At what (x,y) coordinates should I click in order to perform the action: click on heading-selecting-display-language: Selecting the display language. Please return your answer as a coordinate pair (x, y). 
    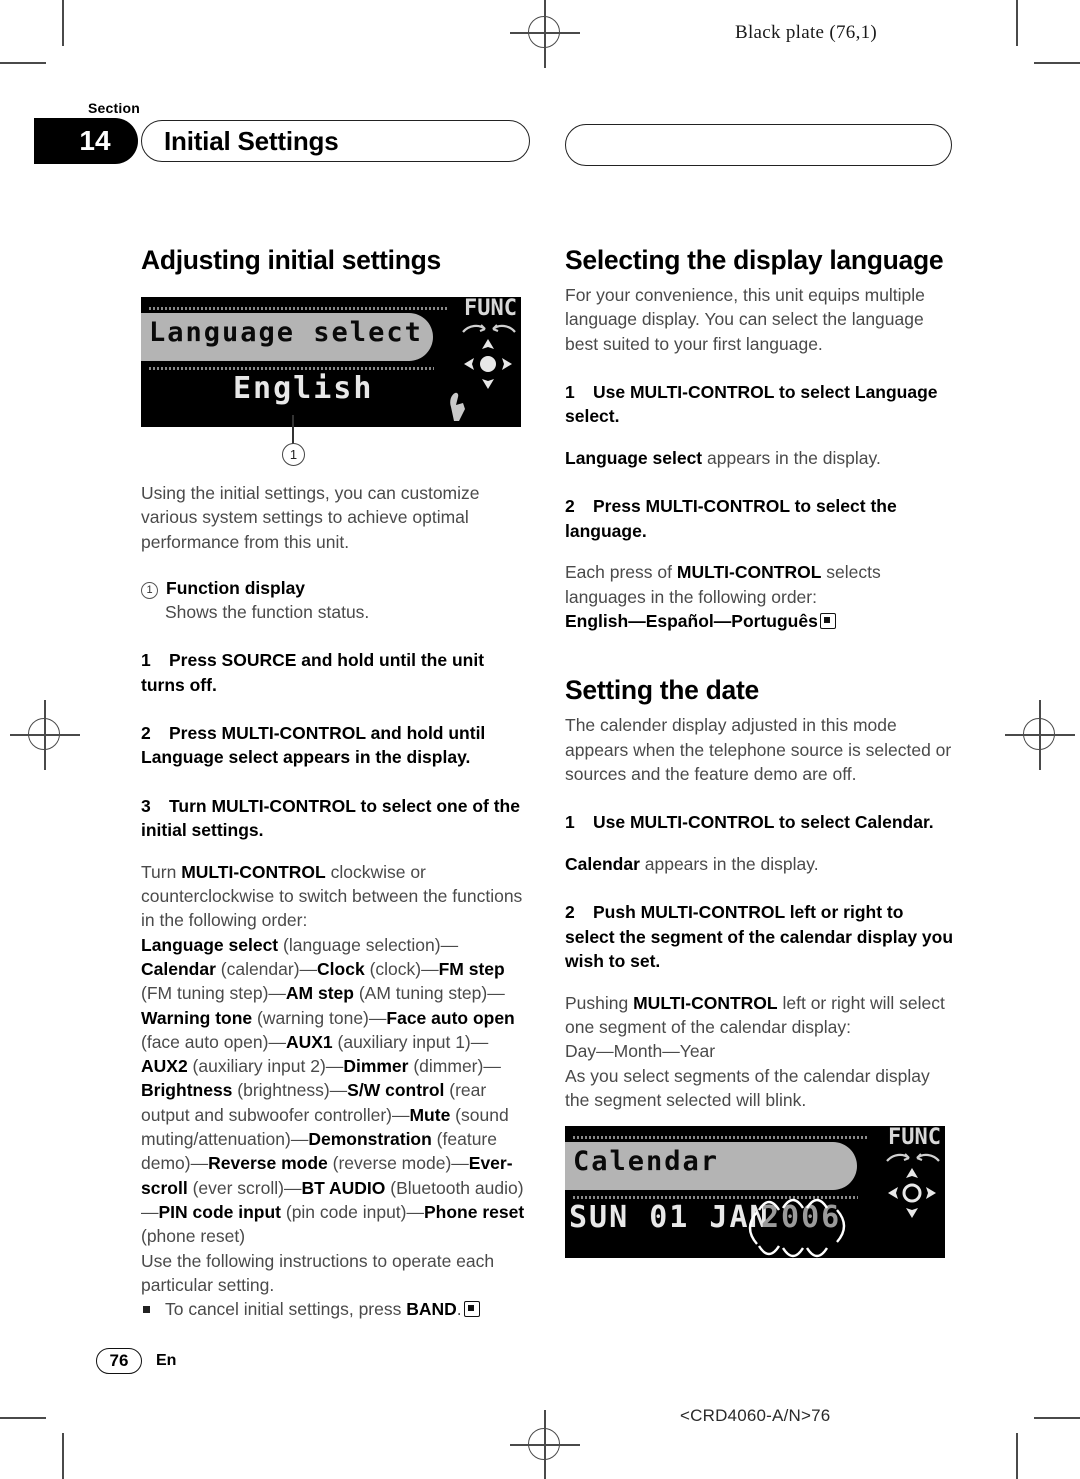
    Looking at the image, I should click on (754, 260).